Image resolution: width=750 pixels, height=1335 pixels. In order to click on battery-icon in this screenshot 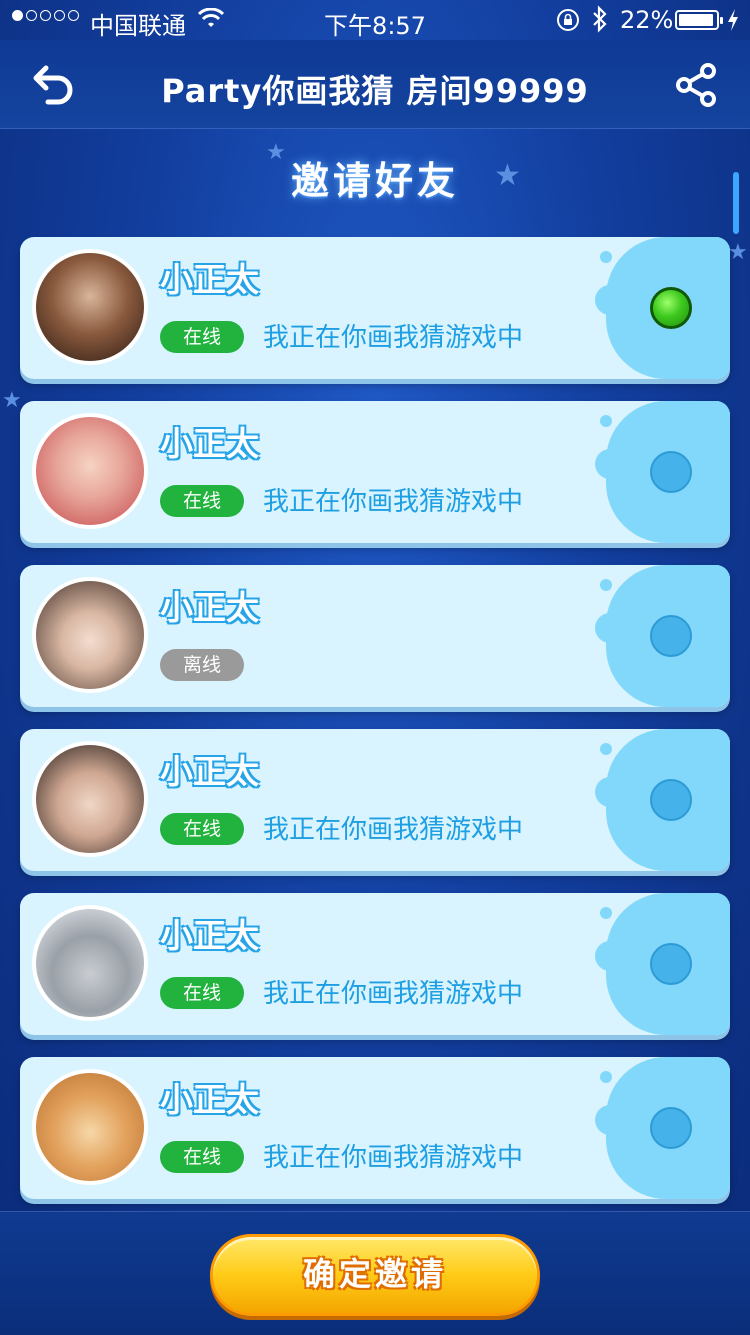, I will do `click(699, 20)`.